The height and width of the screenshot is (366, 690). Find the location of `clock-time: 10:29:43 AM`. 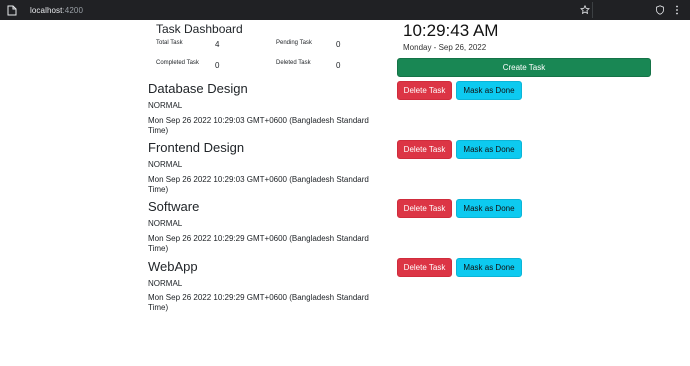

clock-time: 10:29:43 AM is located at coordinates (451, 30).